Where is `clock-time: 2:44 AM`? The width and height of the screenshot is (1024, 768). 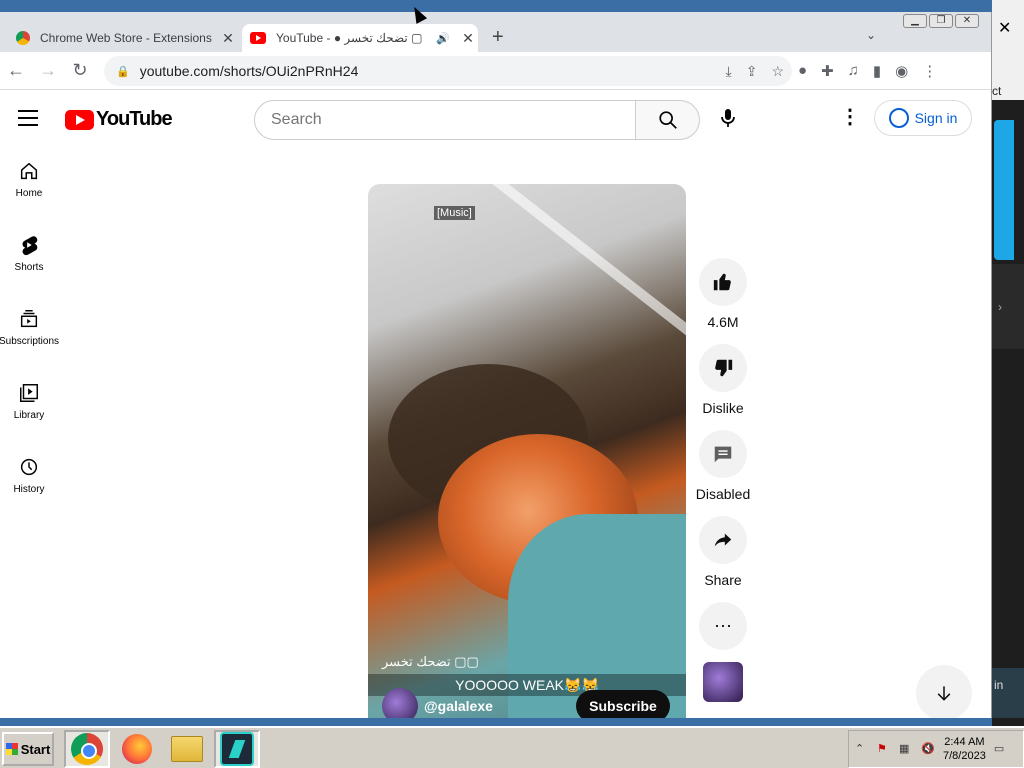 clock-time: 2:44 AM is located at coordinates (964, 742).